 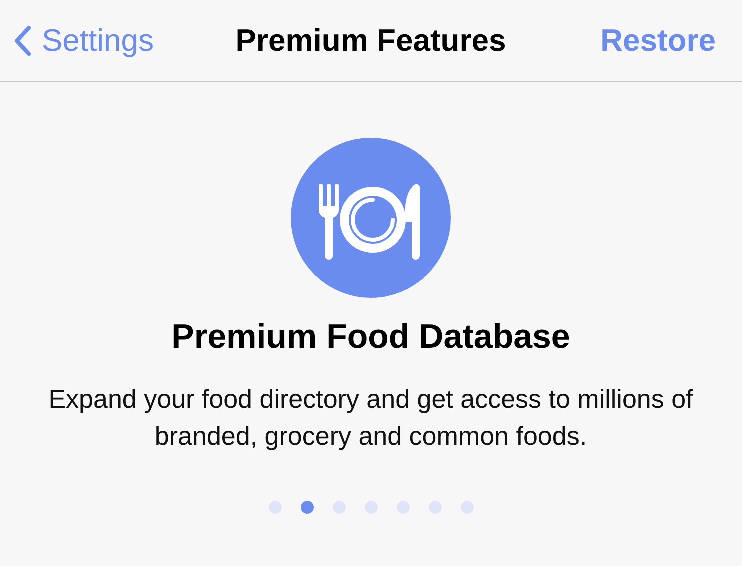 What do you see at coordinates (371, 418) in the screenshot?
I see `feature-description: Expand your food directory and get access to millions of branded, grocery and common foods.` at bounding box center [371, 418].